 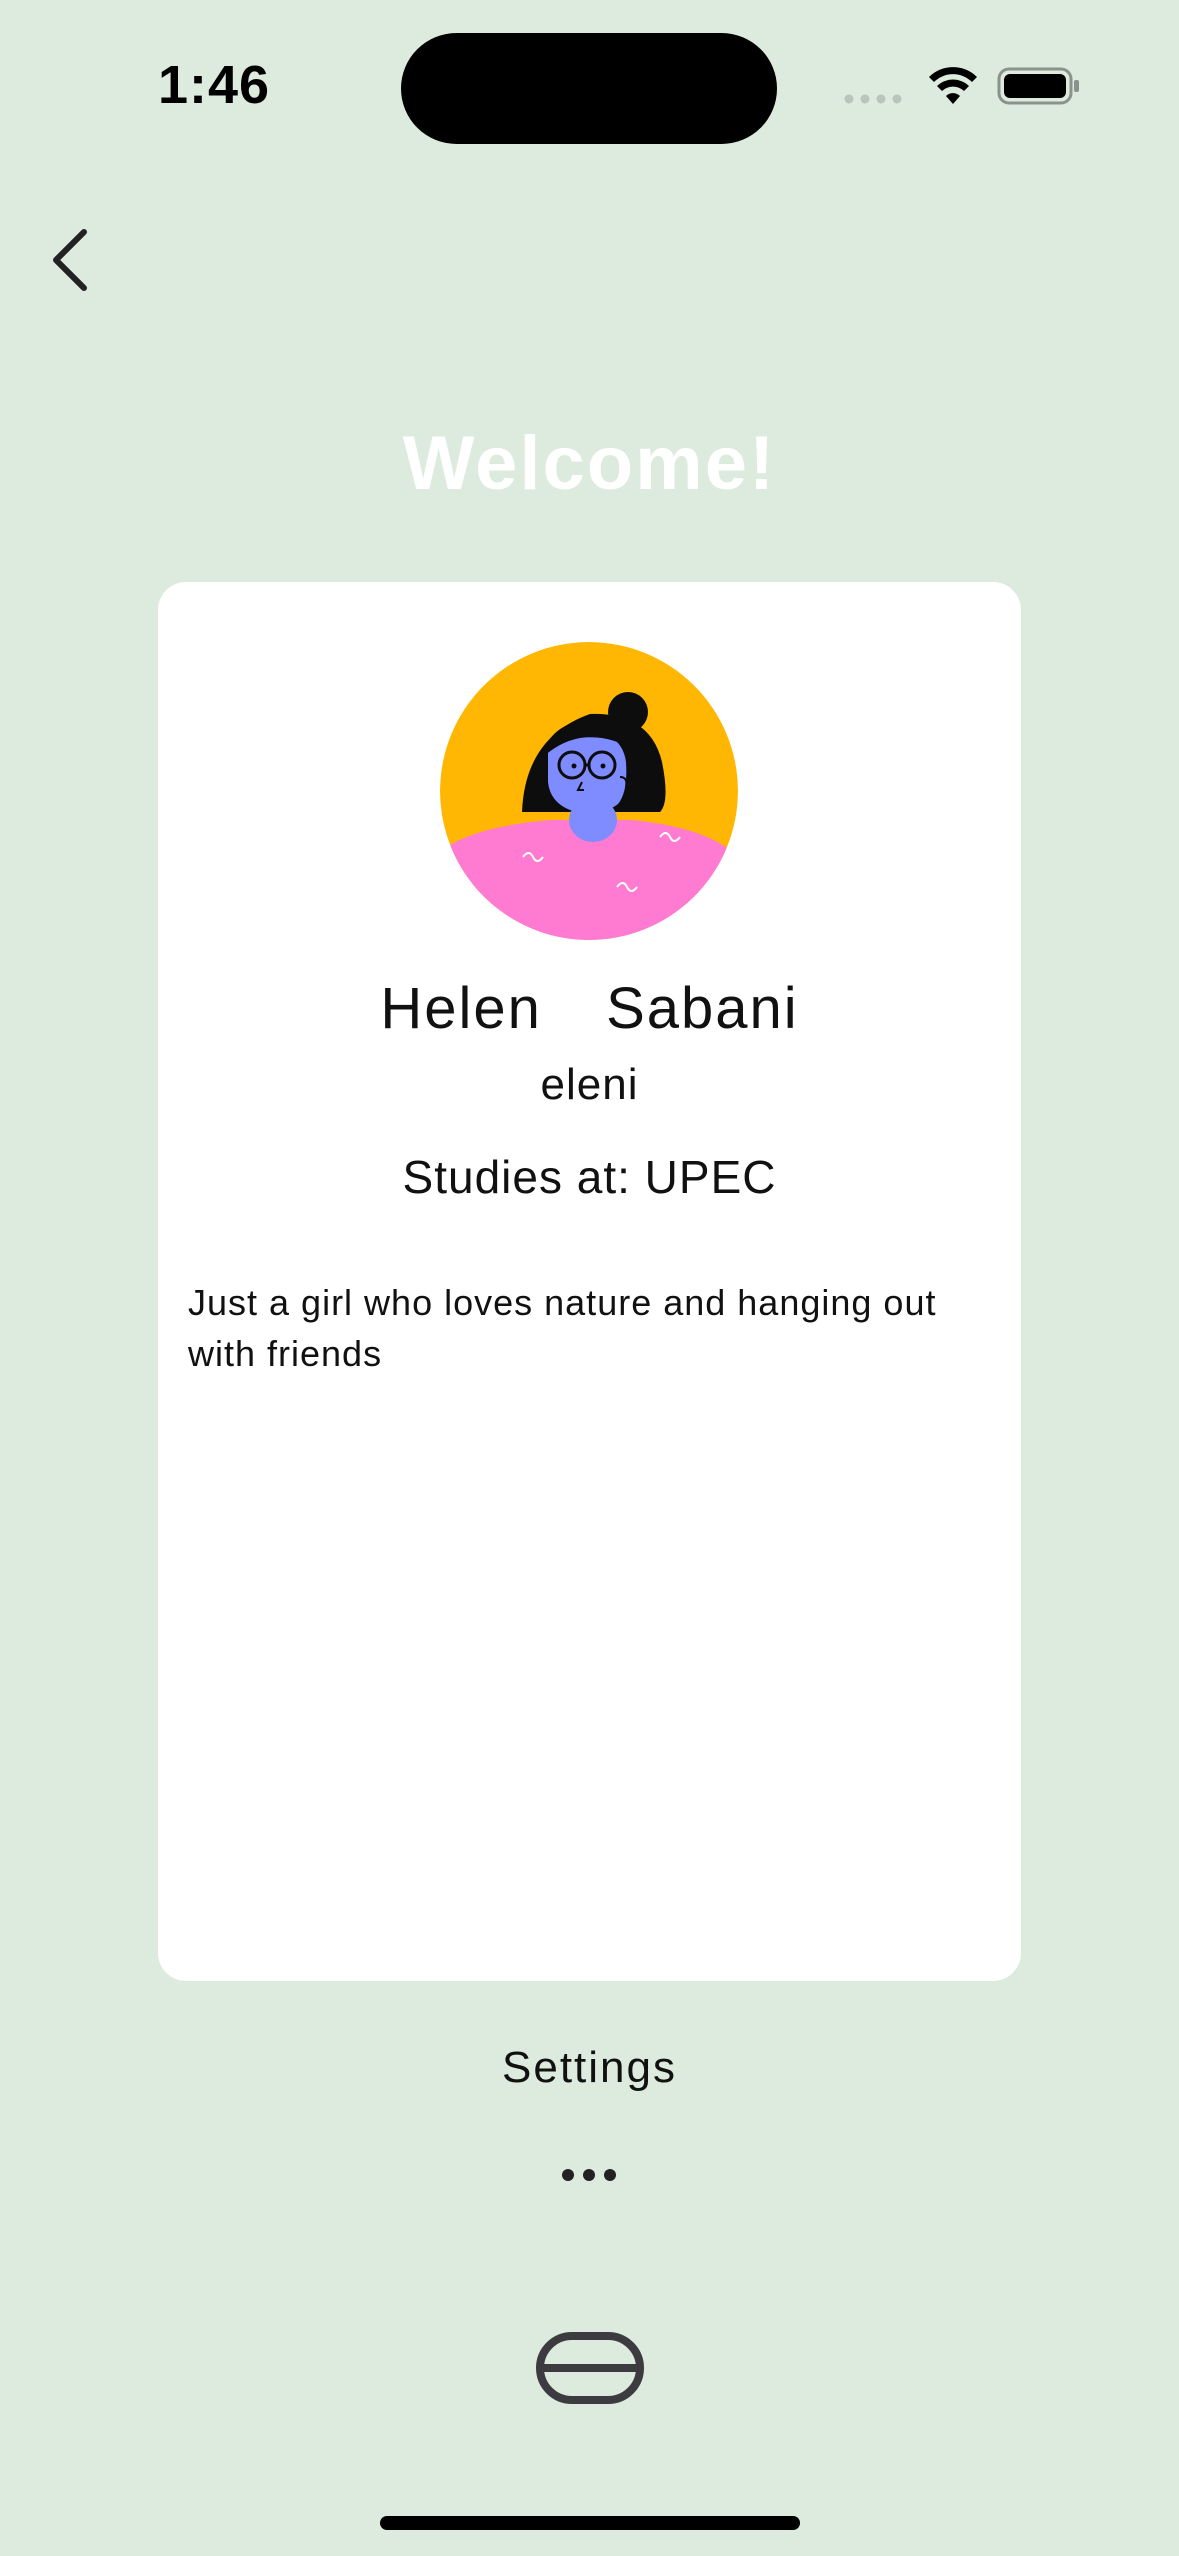 What do you see at coordinates (589, 1177) in the screenshot?
I see `profile-school: Studies at: UPEC` at bounding box center [589, 1177].